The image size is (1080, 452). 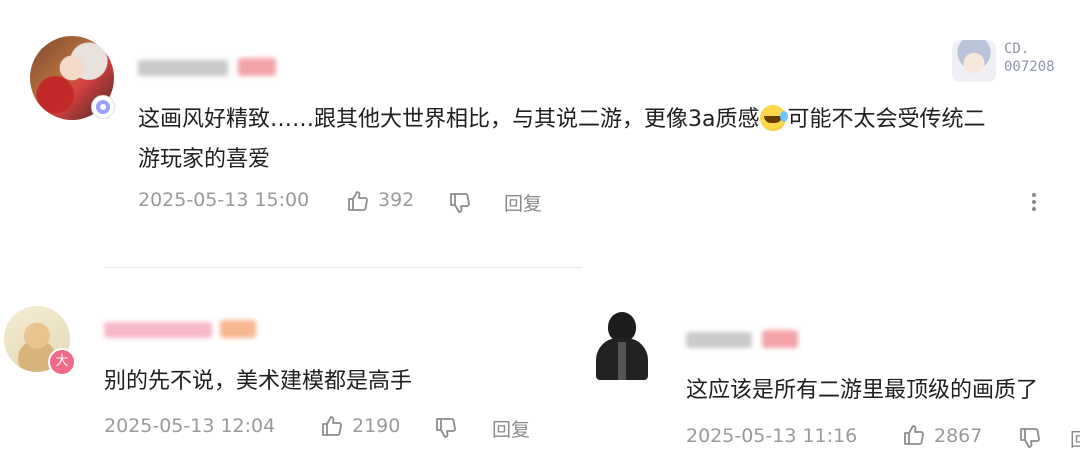 I want to click on comment-divider, so click(x=343, y=267).